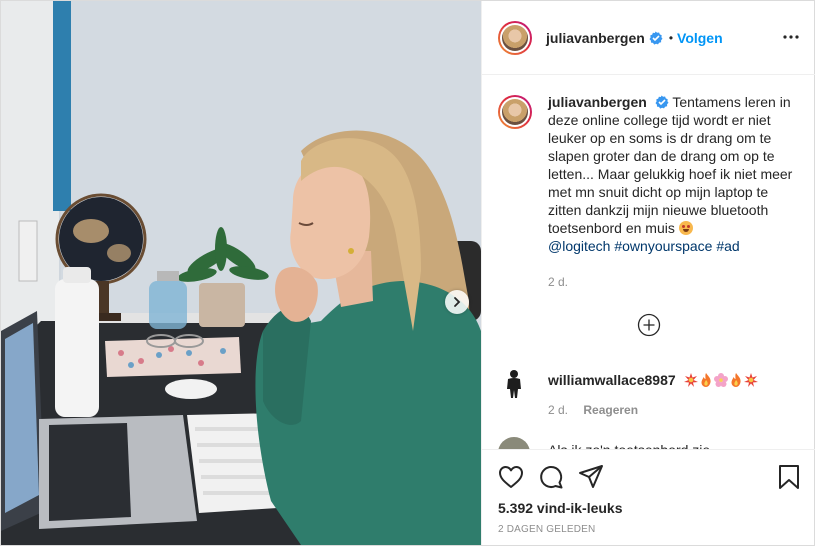 The width and height of the screenshot is (815, 546). What do you see at coordinates (597, 102) in the screenshot?
I see `caption-username: juliavanbergen` at bounding box center [597, 102].